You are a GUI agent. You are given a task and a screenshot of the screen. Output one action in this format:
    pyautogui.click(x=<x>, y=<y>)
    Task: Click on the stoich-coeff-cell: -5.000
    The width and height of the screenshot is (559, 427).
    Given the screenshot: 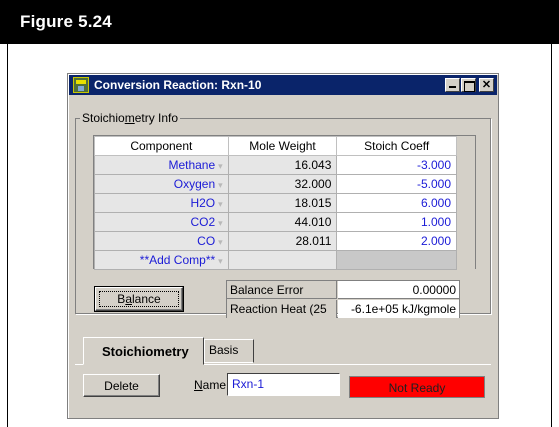 What is the action you would take?
    pyautogui.click(x=396, y=184)
    